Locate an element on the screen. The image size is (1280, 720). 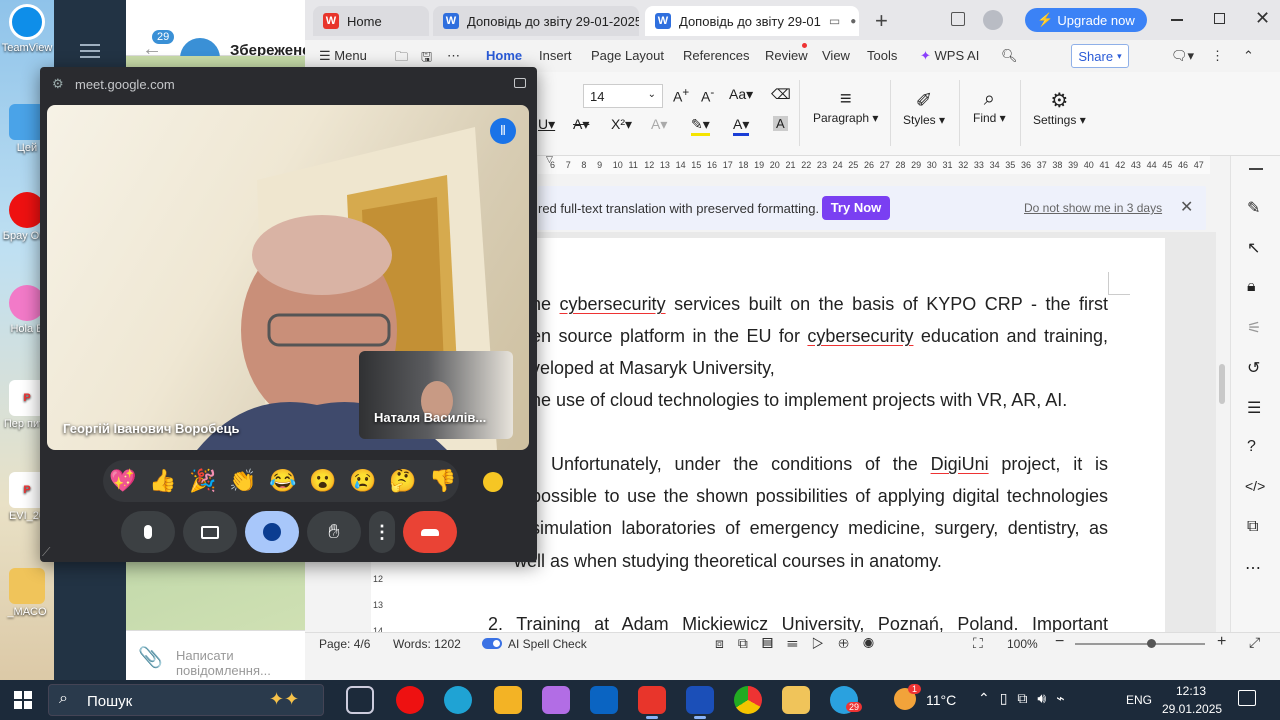
wps-office-icon is located at coordinates (652, 700).